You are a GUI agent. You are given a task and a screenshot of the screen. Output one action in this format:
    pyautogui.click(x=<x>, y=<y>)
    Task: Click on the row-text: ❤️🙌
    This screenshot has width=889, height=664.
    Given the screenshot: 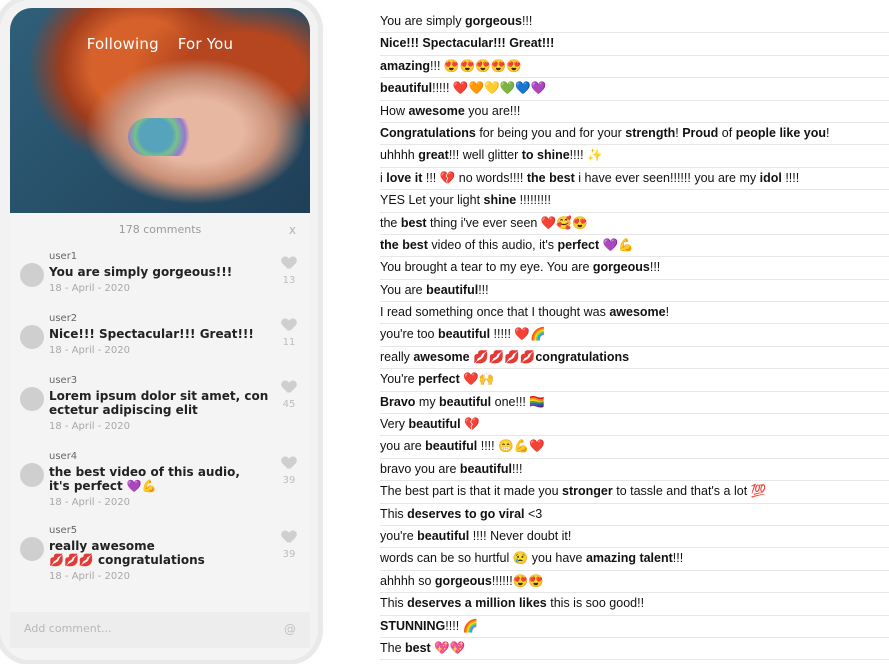 What is the action you would take?
    pyautogui.click(x=477, y=379)
    